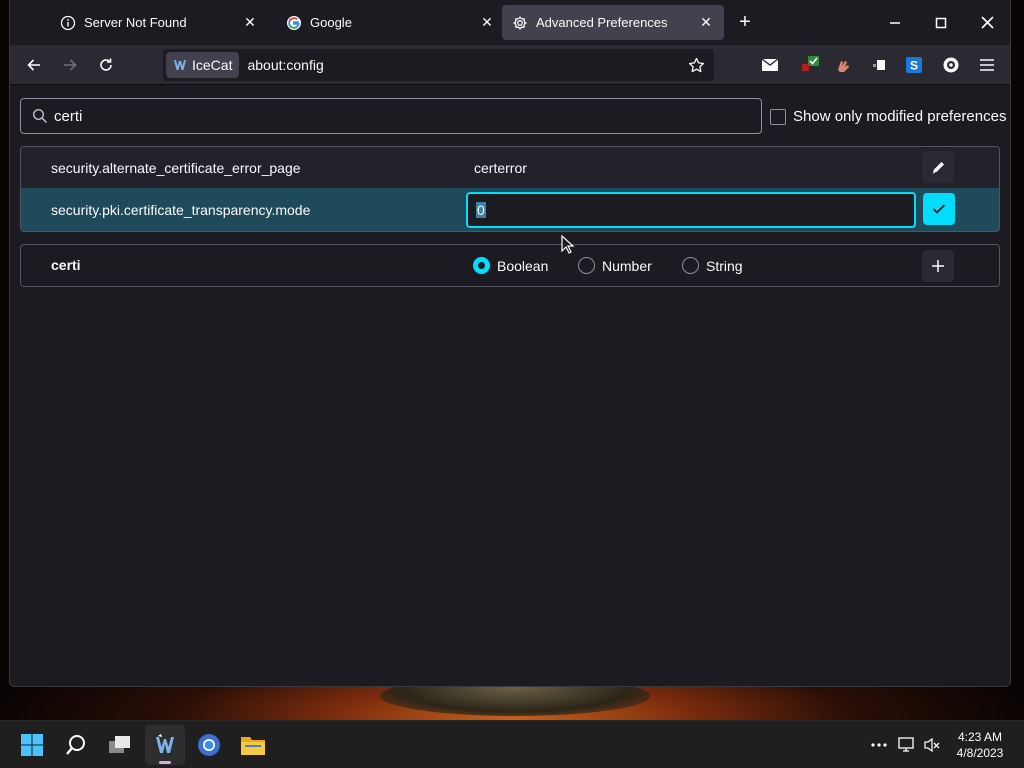 This screenshot has height=768, width=1024. Describe the element at coordinates (500, 168) in the screenshot. I see `pref-value: certerror` at that location.